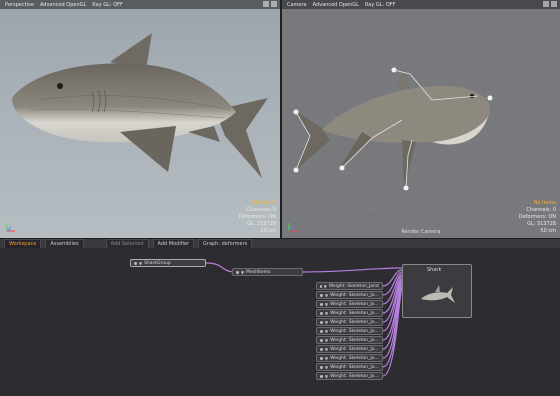 The image size is (560, 396). I want to click on weight-node: ▼ Weight: Skeleton_Joint, so click(349, 286).